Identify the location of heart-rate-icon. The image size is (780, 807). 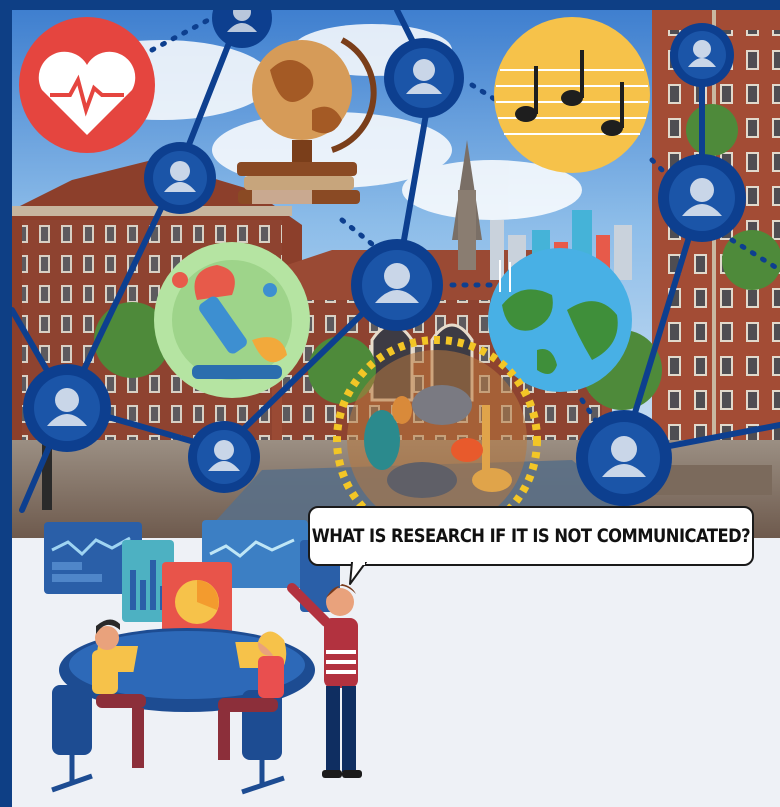
(87, 85).